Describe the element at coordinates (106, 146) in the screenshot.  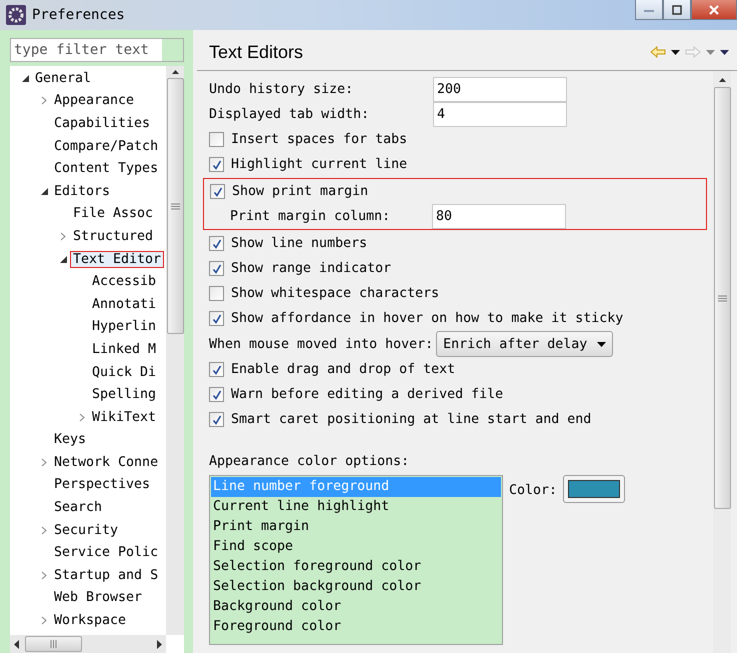
I see `tree-item: Compare/Patch` at that location.